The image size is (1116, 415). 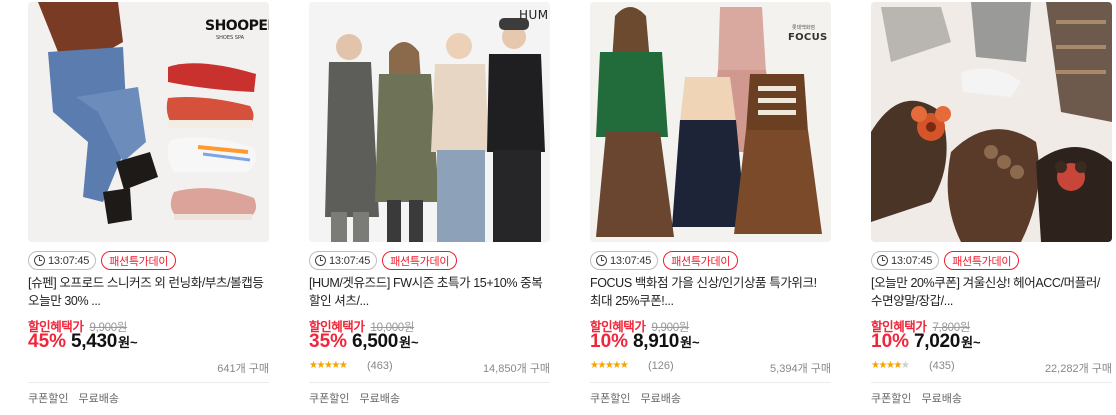 I want to click on product-image, so click(x=991, y=122).